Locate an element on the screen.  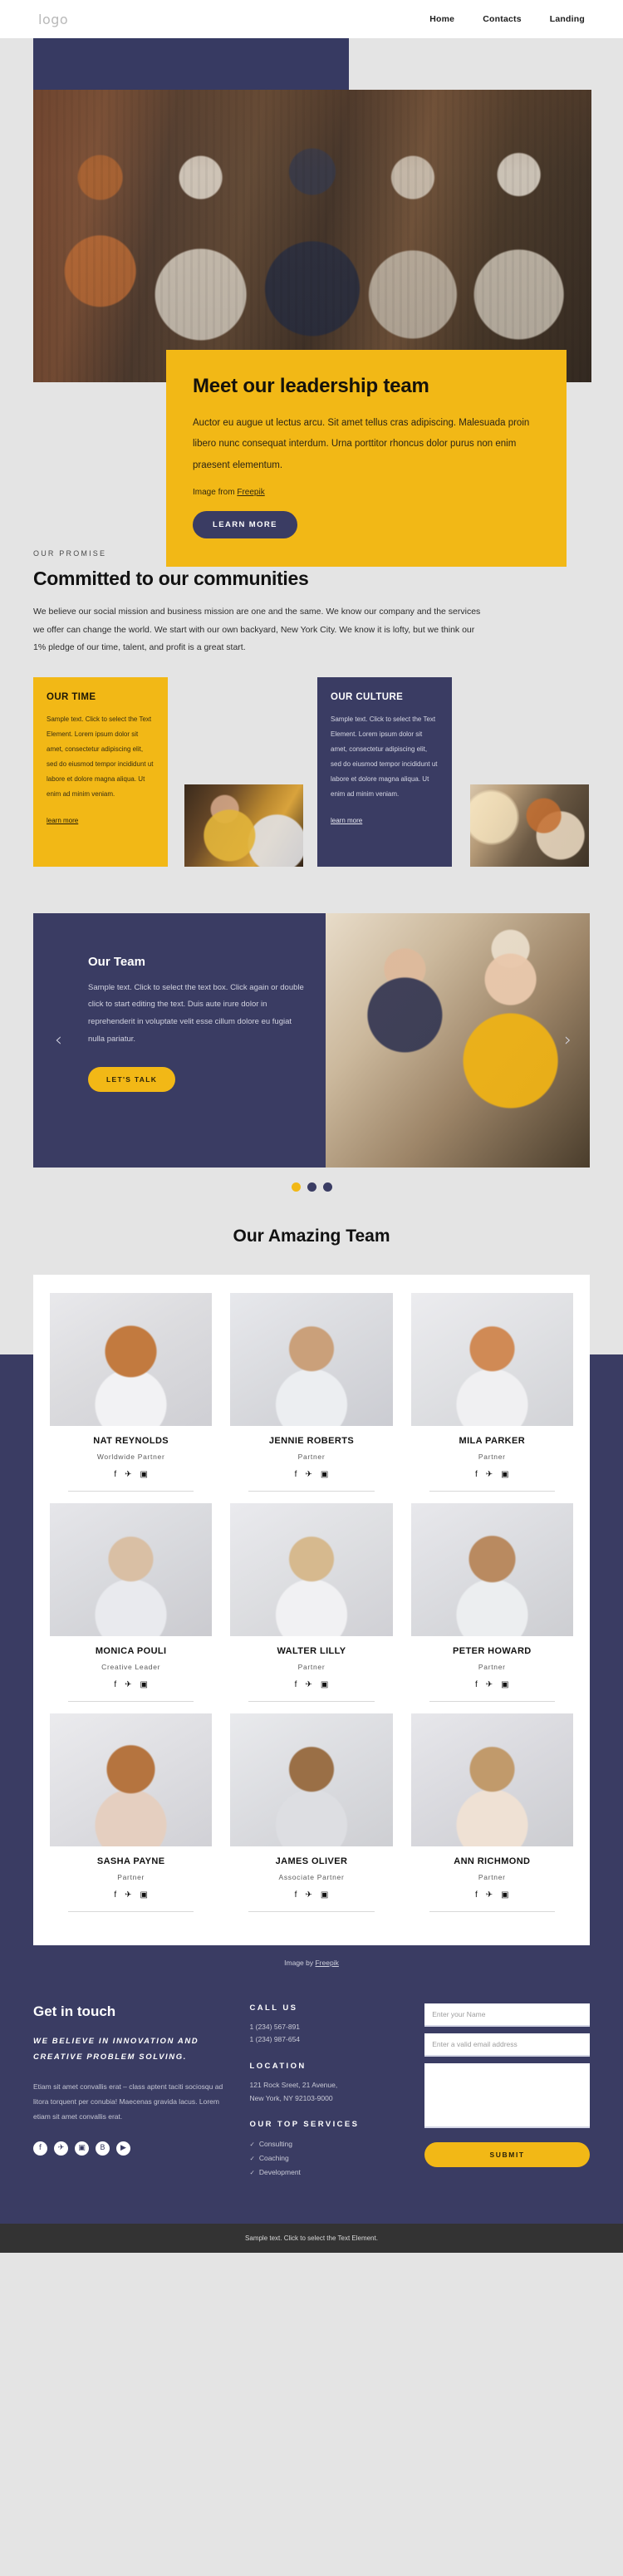
email-input is located at coordinates (507, 2045).